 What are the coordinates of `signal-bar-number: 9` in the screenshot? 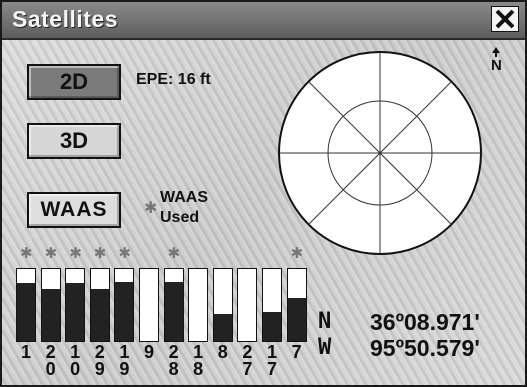 It's located at (149, 352).